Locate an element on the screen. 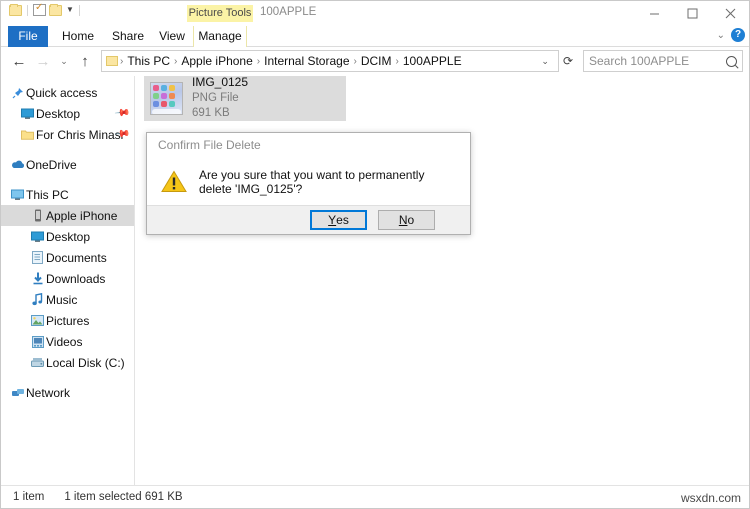  sidebar-item-network: Network is located at coordinates (67, 392).